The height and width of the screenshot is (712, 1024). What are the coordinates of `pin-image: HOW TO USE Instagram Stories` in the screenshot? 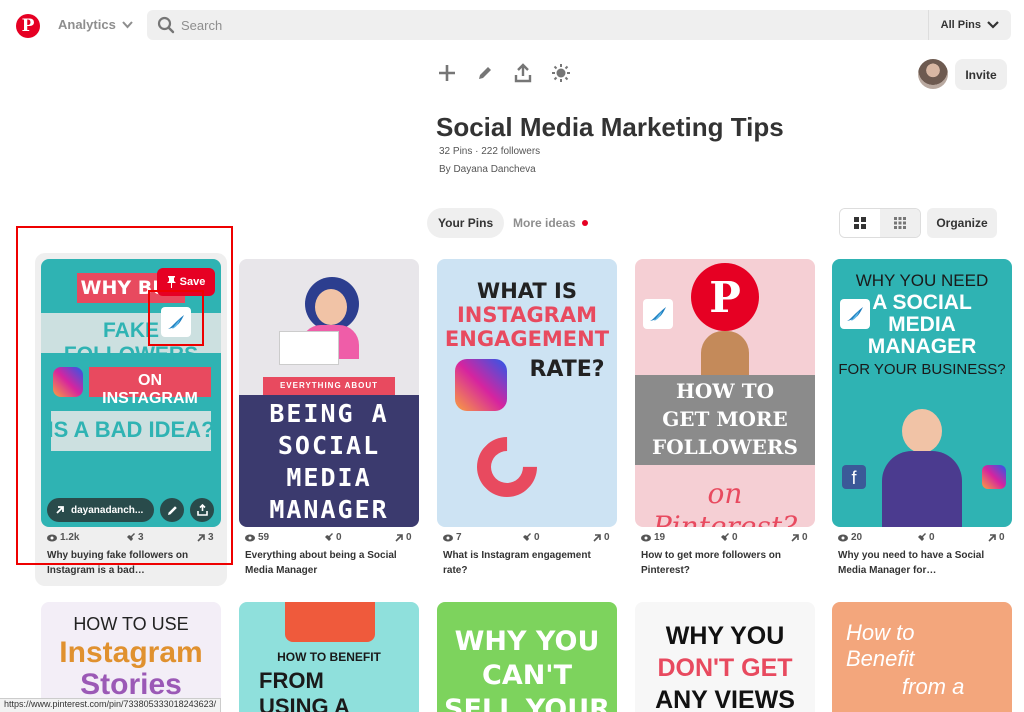 It's located at (131, 657).